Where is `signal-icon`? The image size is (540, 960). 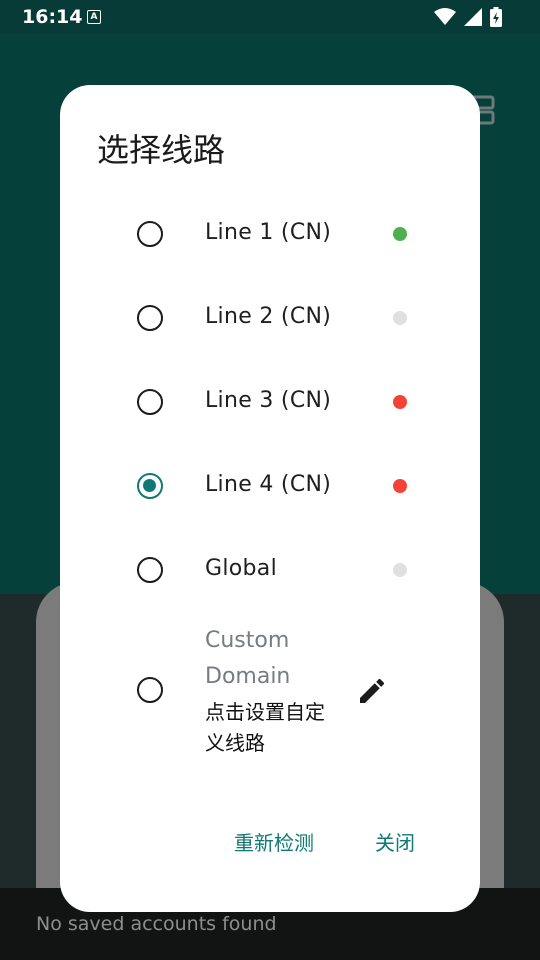 signal-icon is located at coordinates (473, 17).